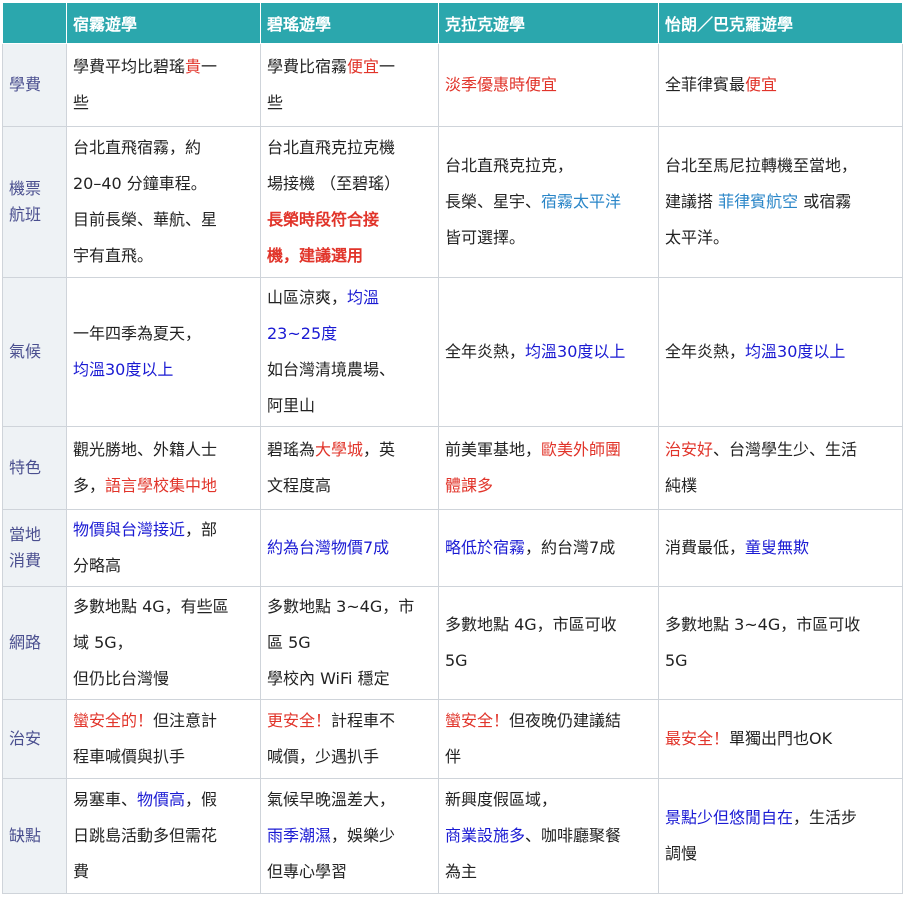  Describe the element at coordinates (331, 369) in the screenshot. I see `cell-text: 如台灣清境農場、` at that location.